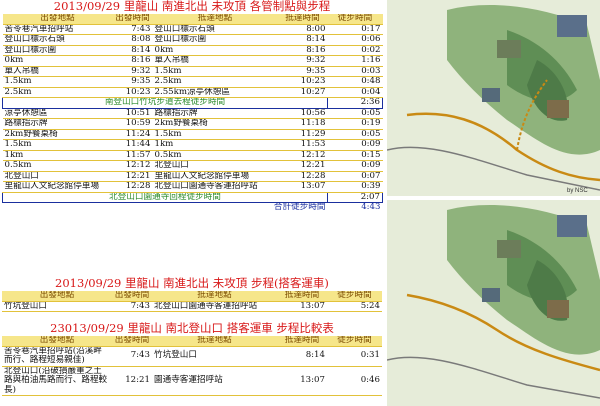  What do you see at coordinates (215, 124) in the screenshot?
I see `arrive-place: 2km野餐桌椅` at bounding box center [215, 124].